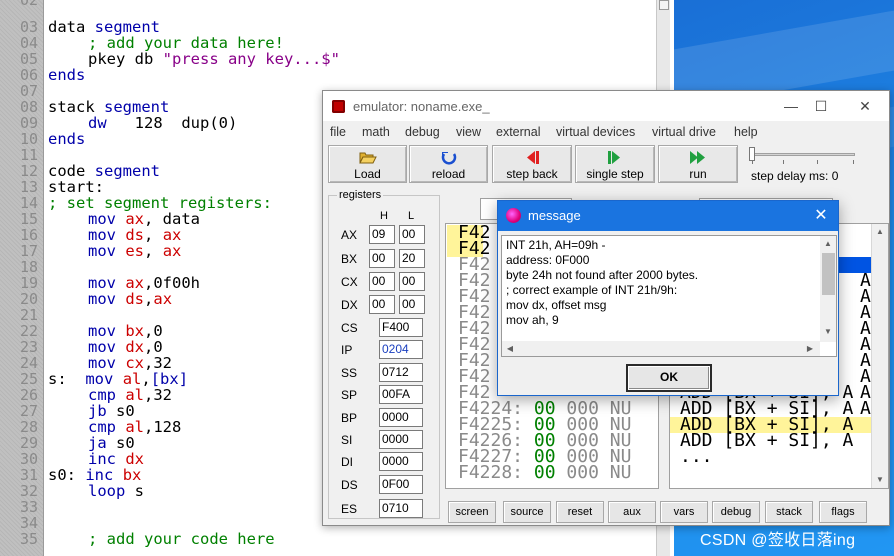 This screenshot has width=894, height=556. I want to click on menu-debug: debug, so click(422, 132).